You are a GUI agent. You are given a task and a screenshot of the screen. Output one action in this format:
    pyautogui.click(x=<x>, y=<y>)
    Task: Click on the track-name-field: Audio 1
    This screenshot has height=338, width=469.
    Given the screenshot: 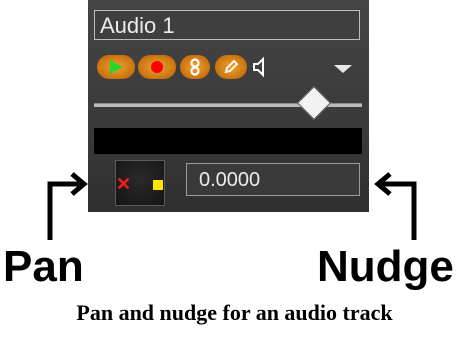 What is the action you would take?
    pyautogui.click(x=227, y=25)
    